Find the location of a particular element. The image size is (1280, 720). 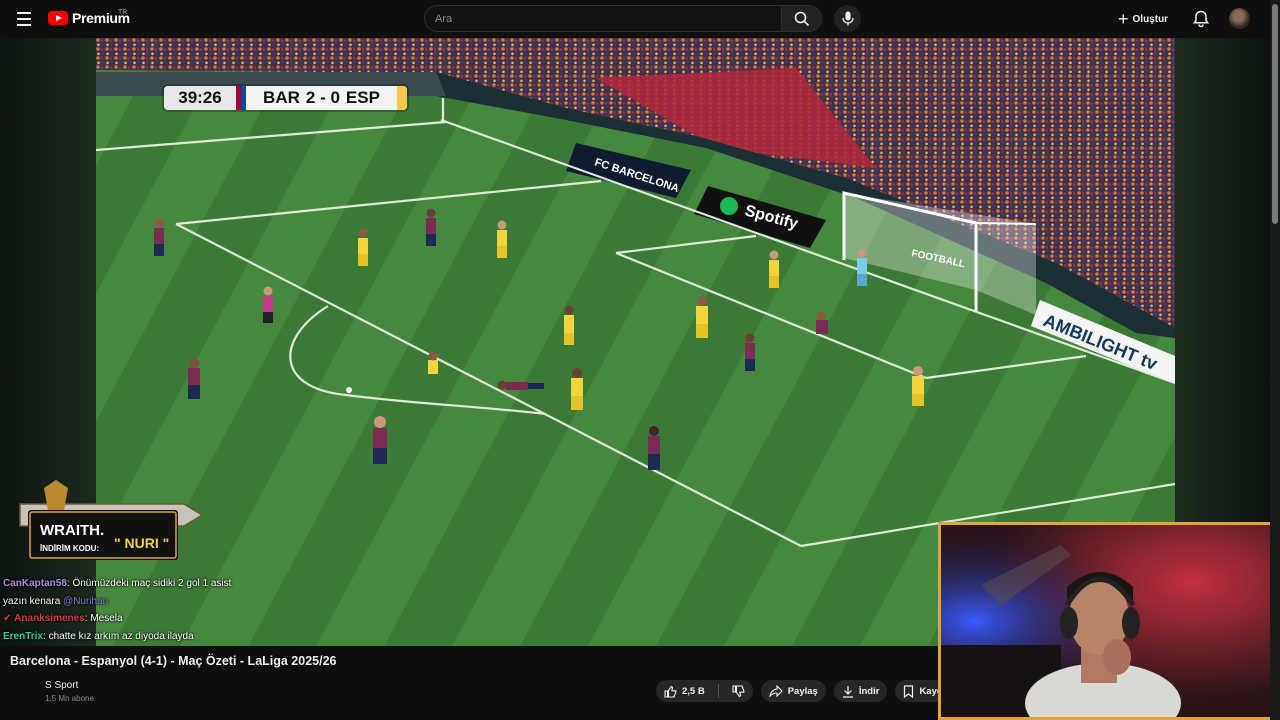

streamer-hand is located at coordinates (1117, 657).